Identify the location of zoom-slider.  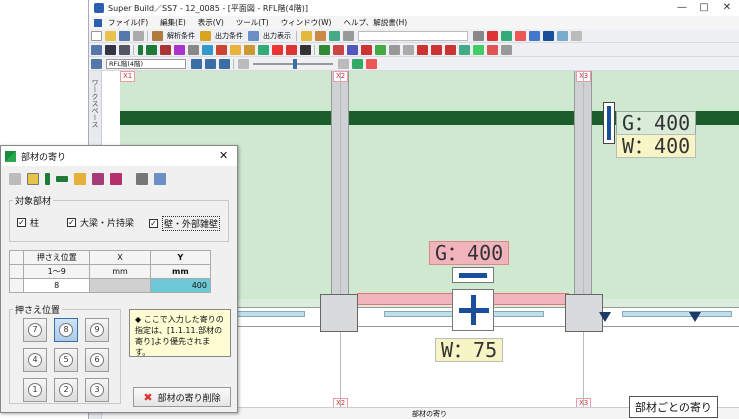
(293, 63).